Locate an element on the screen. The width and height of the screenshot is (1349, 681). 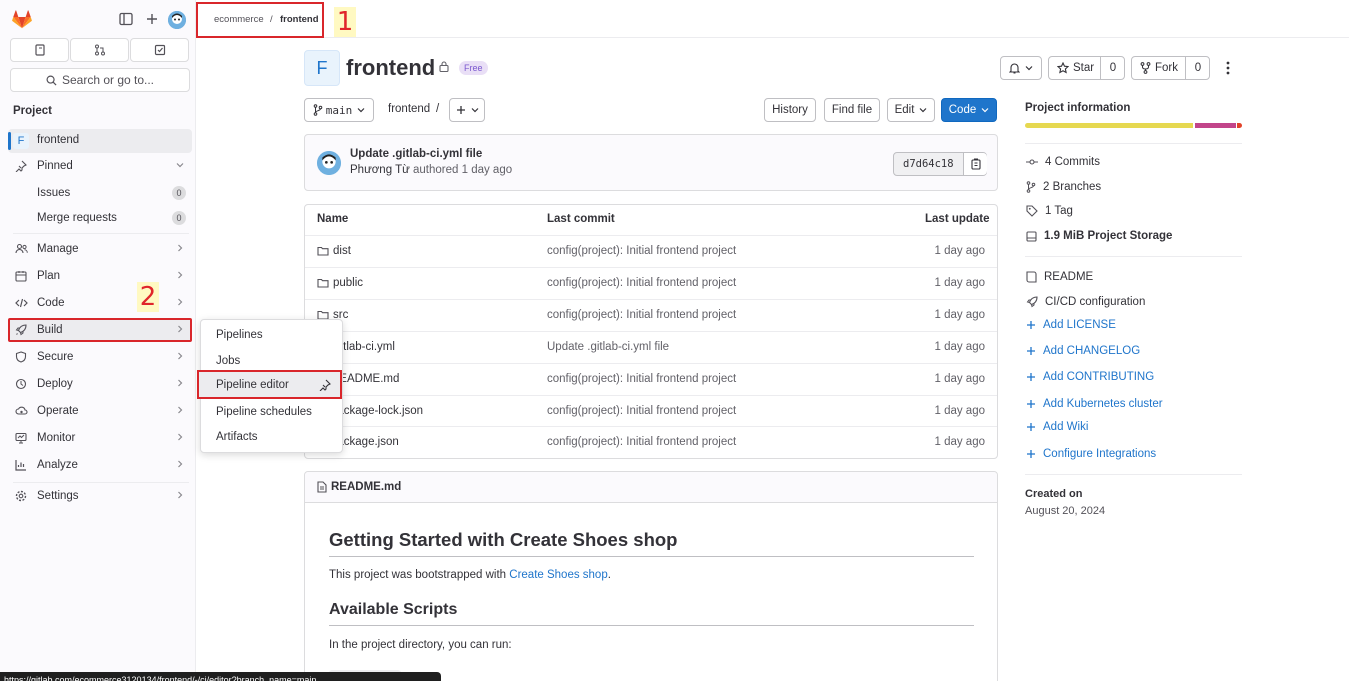
branches-link: 2 Branches is located at coordinates (1063, 187).